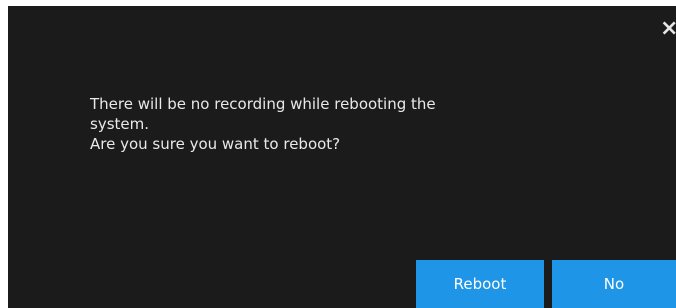 The width and height of the screenshot is (676, 308). Describe the element at coordinates (119, 124) in the screenshot. I see `message-line: system.` at that location.